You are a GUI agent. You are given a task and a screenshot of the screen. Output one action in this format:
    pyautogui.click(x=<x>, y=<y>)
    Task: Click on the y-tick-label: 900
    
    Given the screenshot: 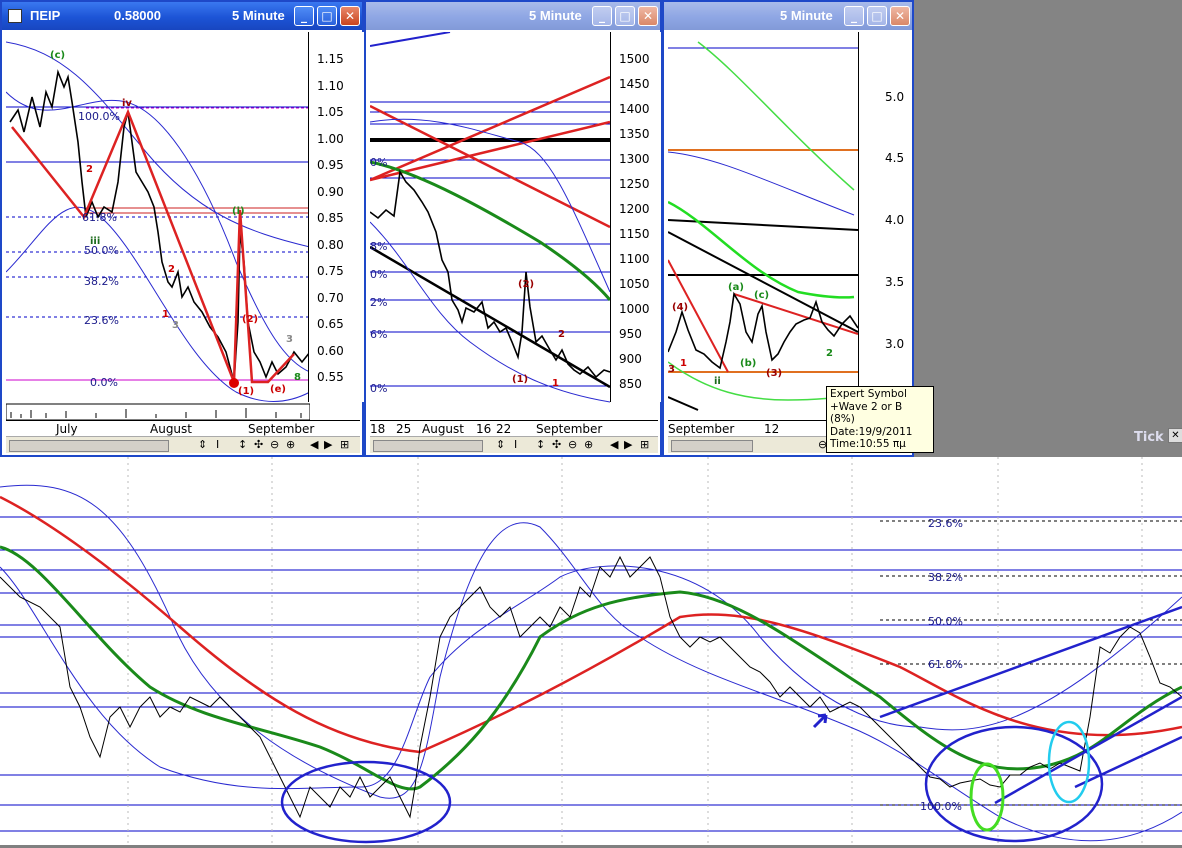 What is the action you would take?
    pyautogui.click(x=630, y=359)
    